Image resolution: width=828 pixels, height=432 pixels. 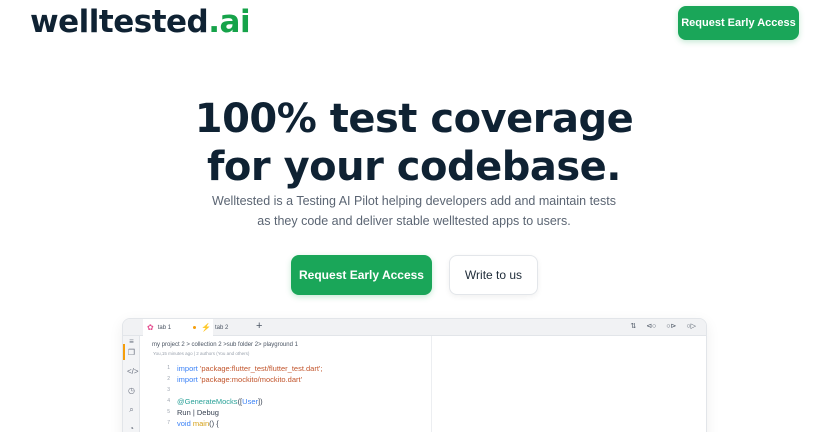 I want to click on toggle-right-icon: ○▷, so click(x=691, y=326).